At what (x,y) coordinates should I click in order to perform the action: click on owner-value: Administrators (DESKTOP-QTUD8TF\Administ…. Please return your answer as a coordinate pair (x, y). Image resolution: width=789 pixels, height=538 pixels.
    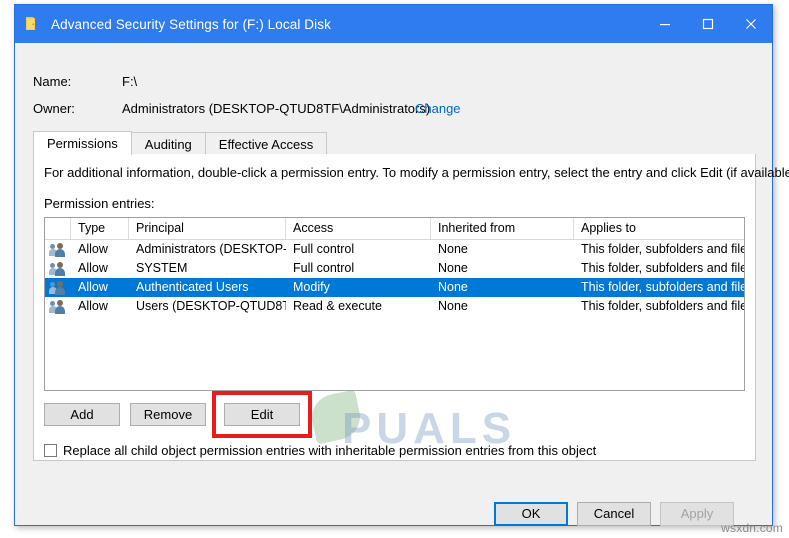
    Looking at the image, I should click on (276, 108).